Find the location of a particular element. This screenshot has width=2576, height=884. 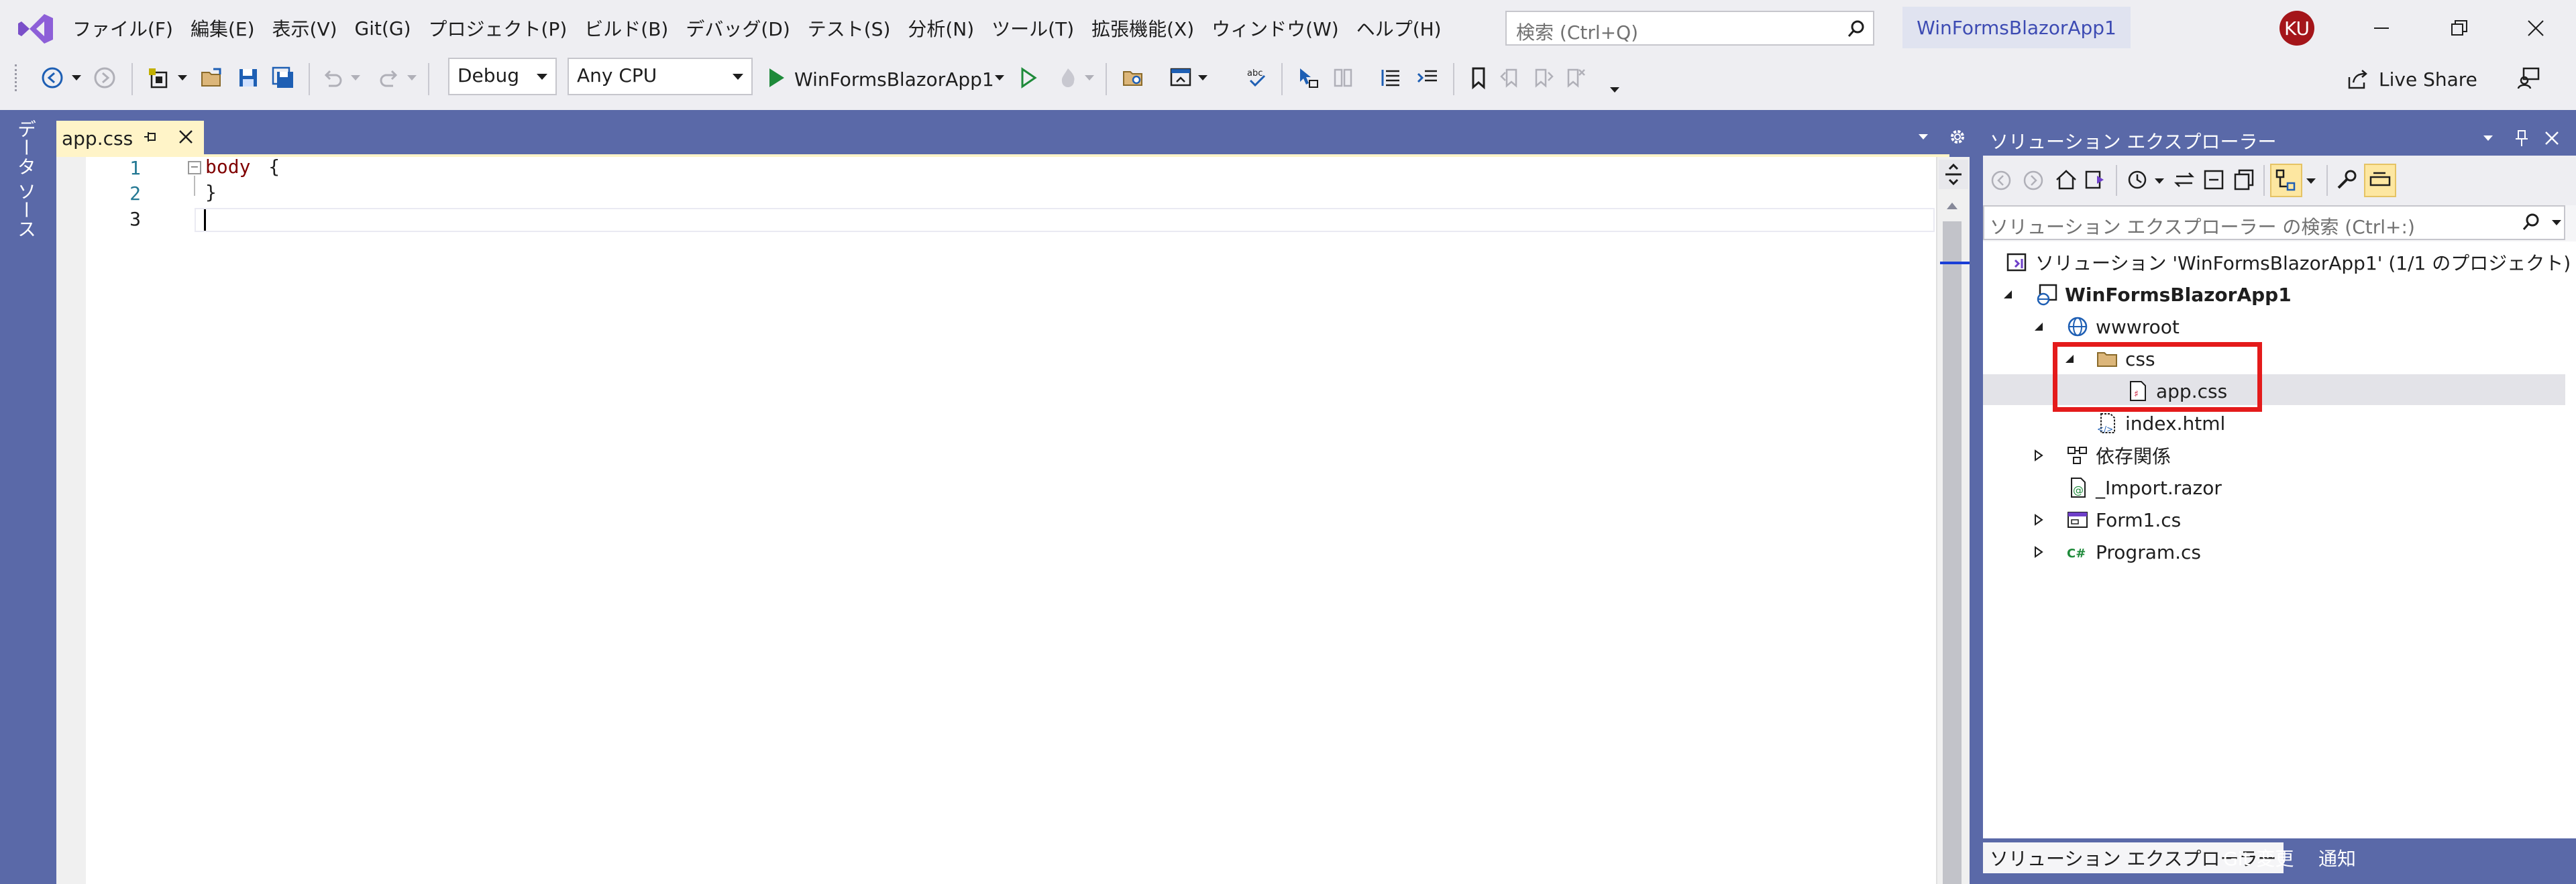

tab-notifications: 通知 is located at coordinates (2337, 857).